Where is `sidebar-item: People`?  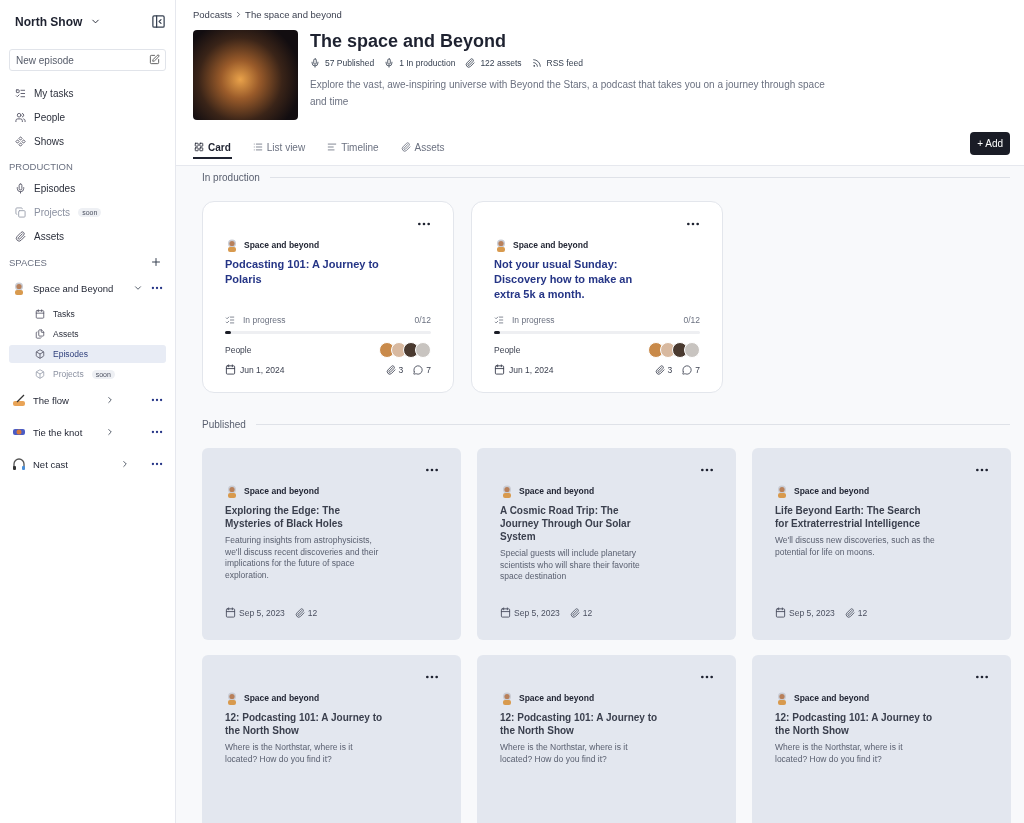
sidebar-item: People is located at coordinates (87, 117).